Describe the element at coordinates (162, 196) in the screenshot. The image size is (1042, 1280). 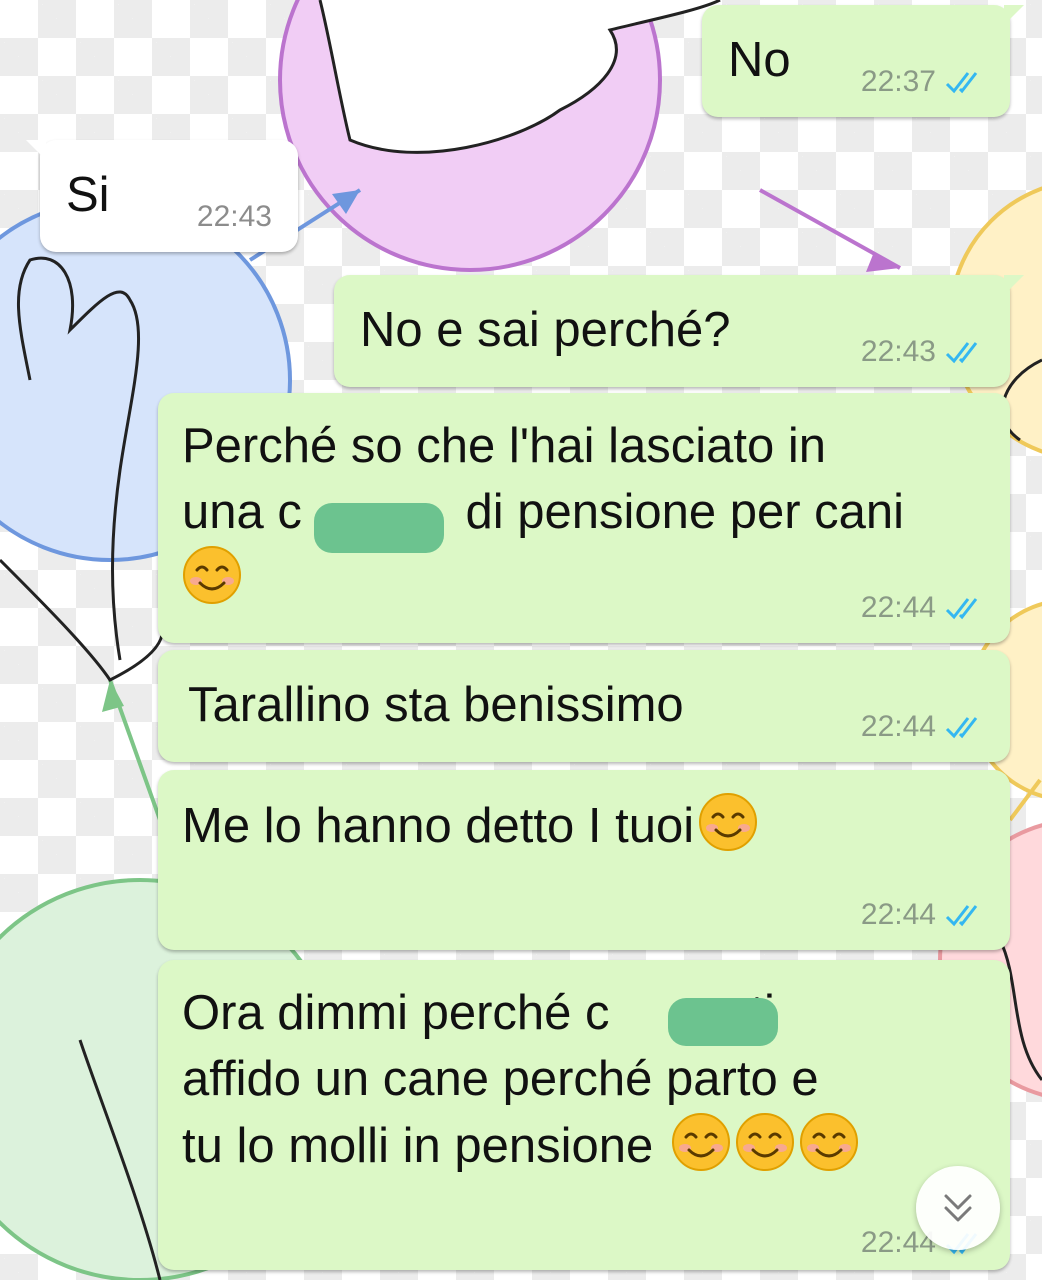
I see `message-bubble-incoming: Si 22:43` at that location.